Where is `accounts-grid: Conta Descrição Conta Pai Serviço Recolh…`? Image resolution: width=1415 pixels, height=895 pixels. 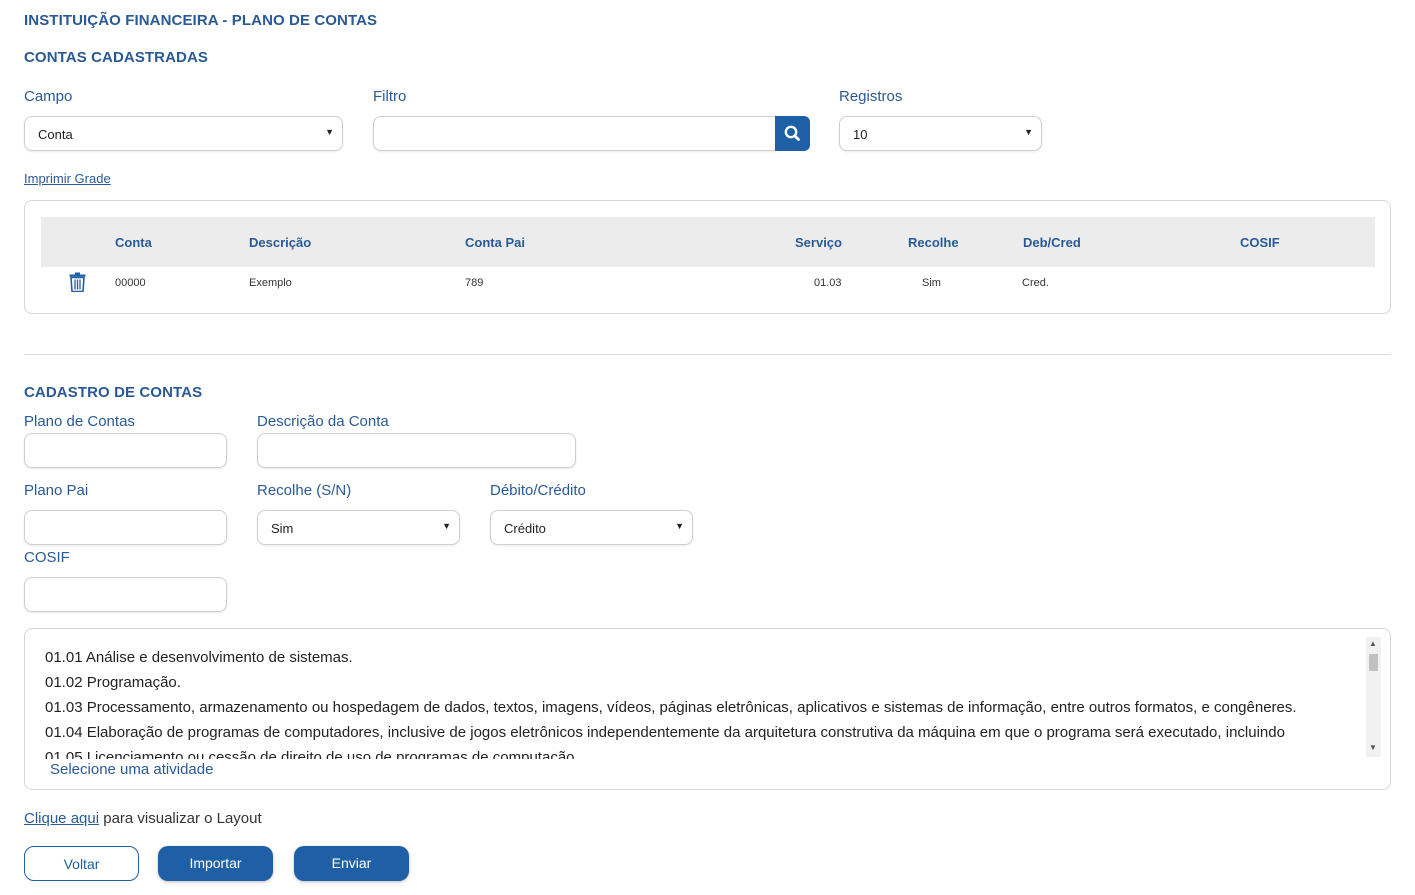
accounts-grid: Conta Descrição Conta Pai Serviço Recolh… is located at coordinates (707, 257).